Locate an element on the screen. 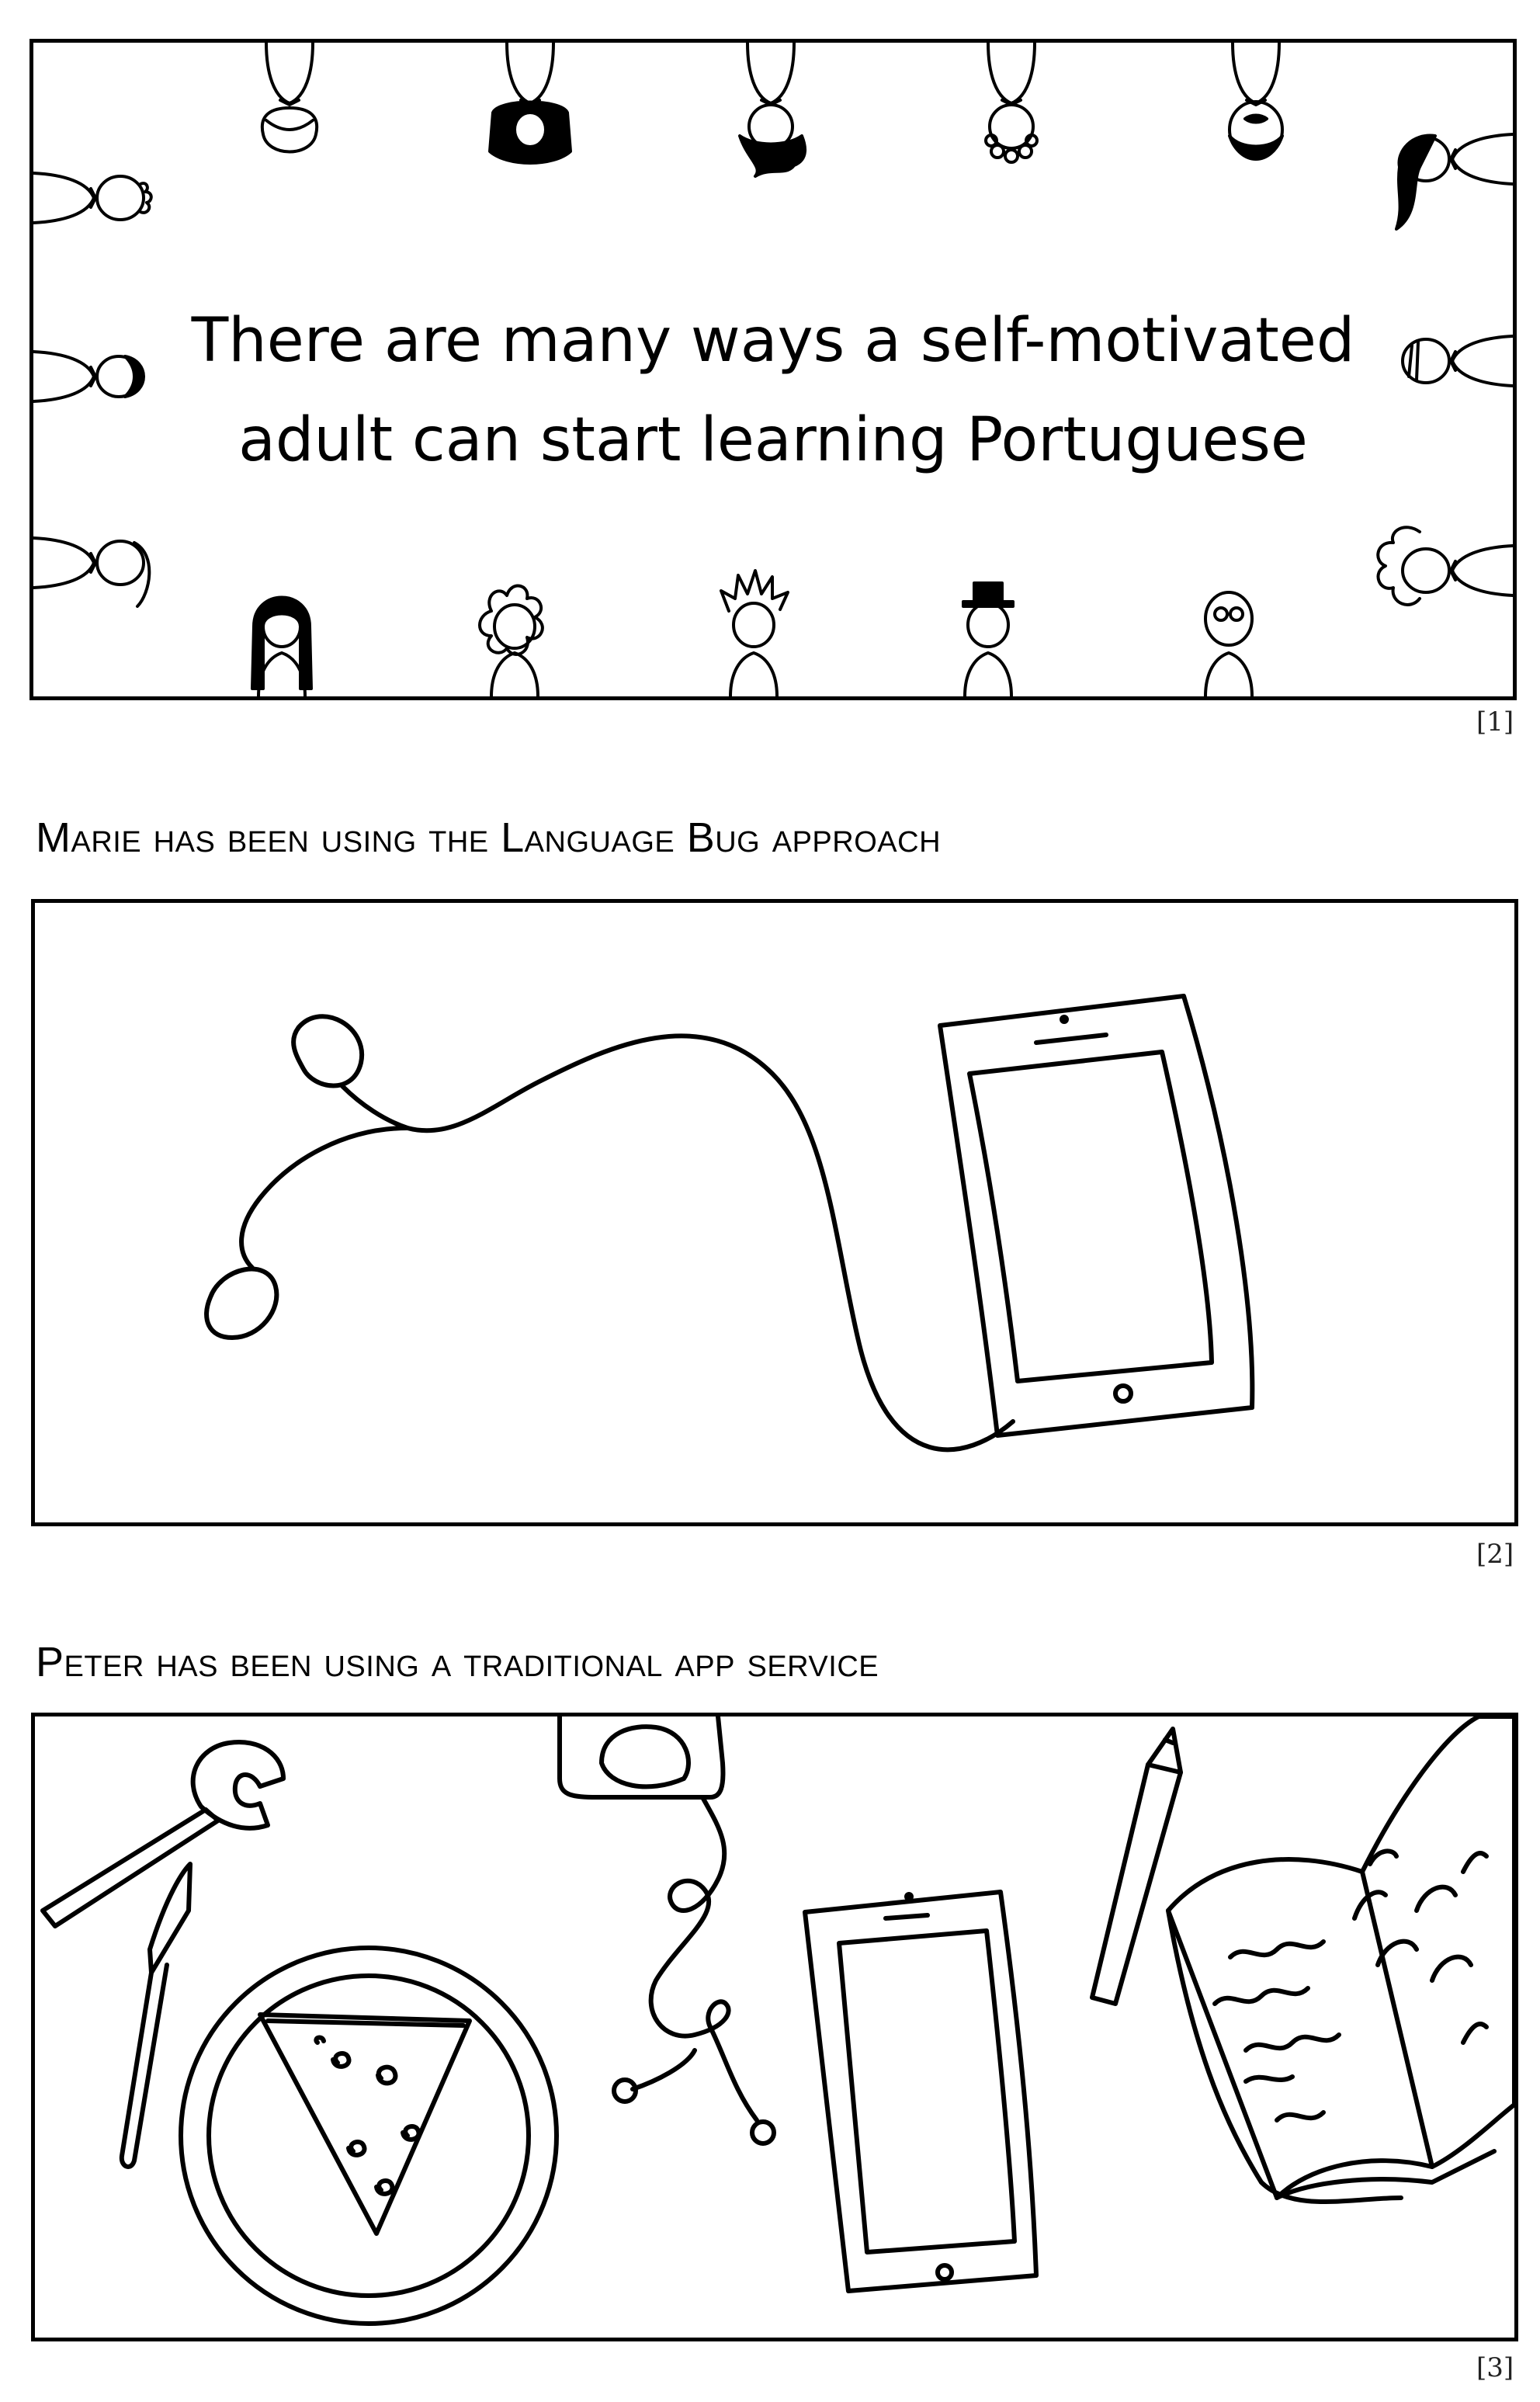 Image resolution: width=1540 pixels, height=2402 pixels. panel-number-3: [3] is located at coordinates (1495, 2367).